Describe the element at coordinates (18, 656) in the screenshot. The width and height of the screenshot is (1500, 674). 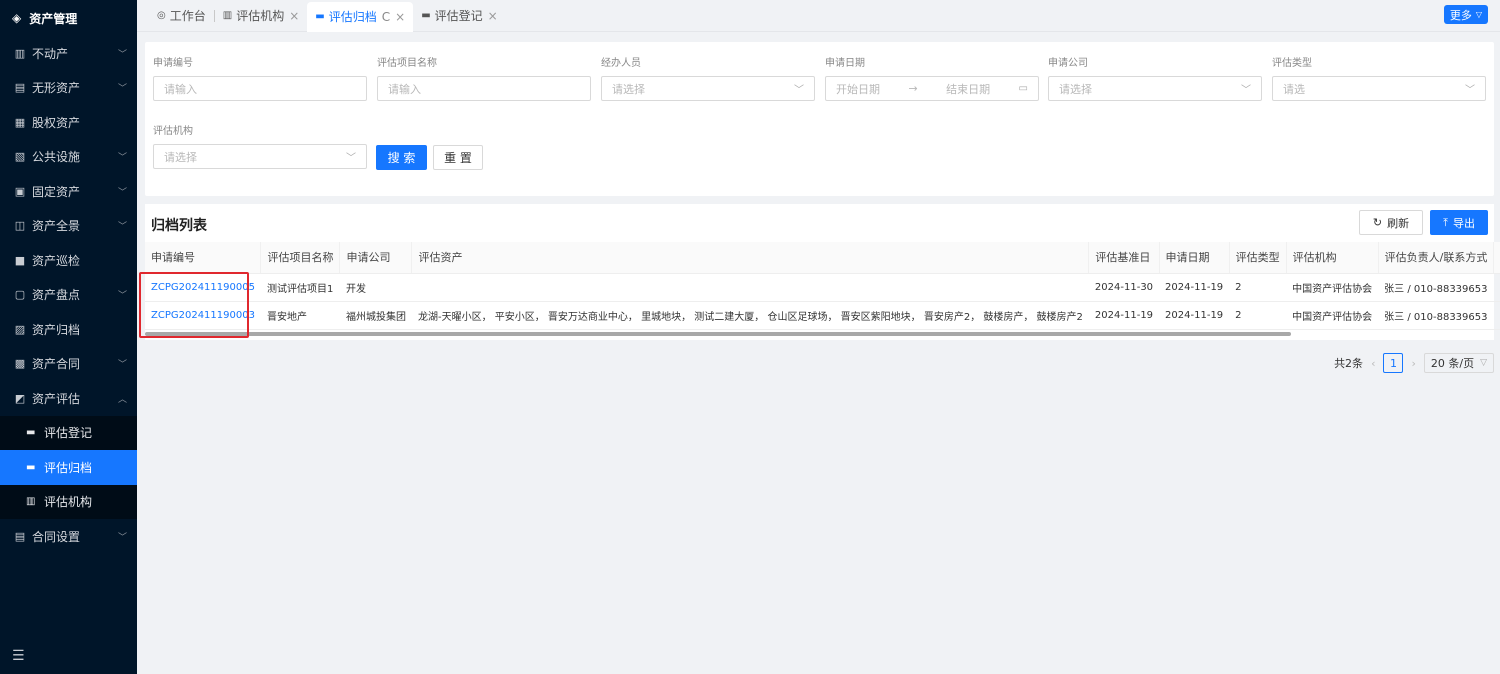
I see `menu-fold-icon: ☰` at that location.